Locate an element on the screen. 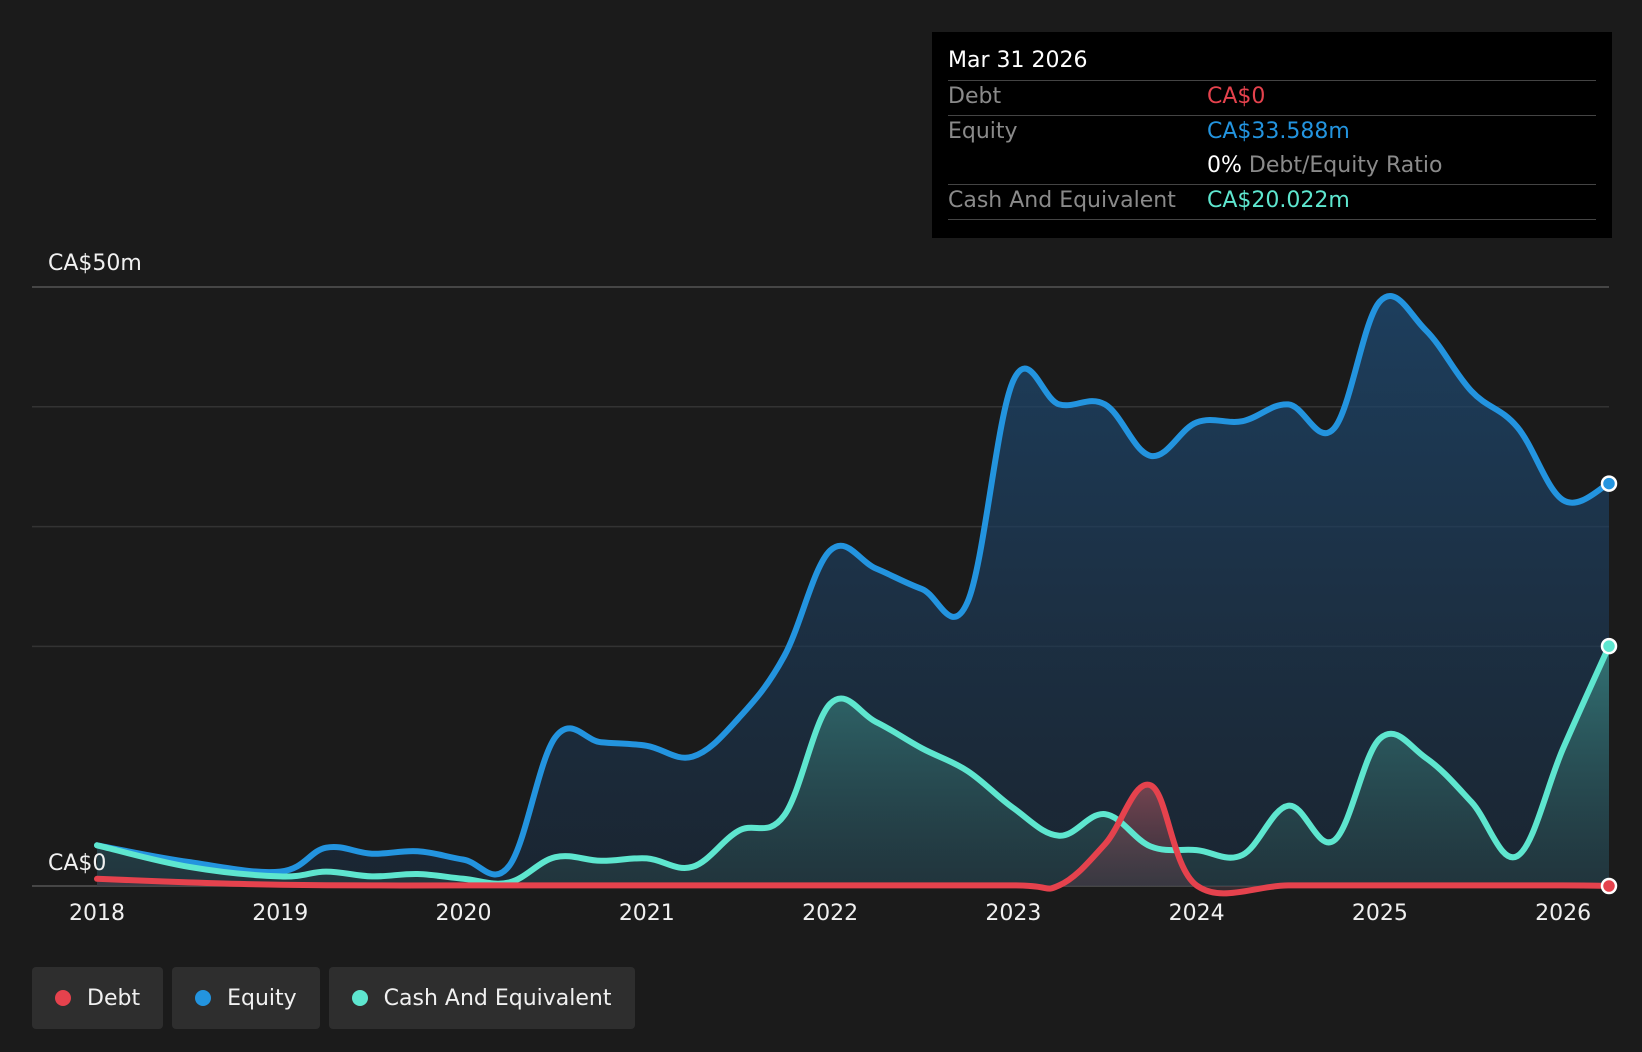 The image size is (1642, 1052). tooltip-debt-row: Debt CA$0 is located at coordinates (1272, 98).